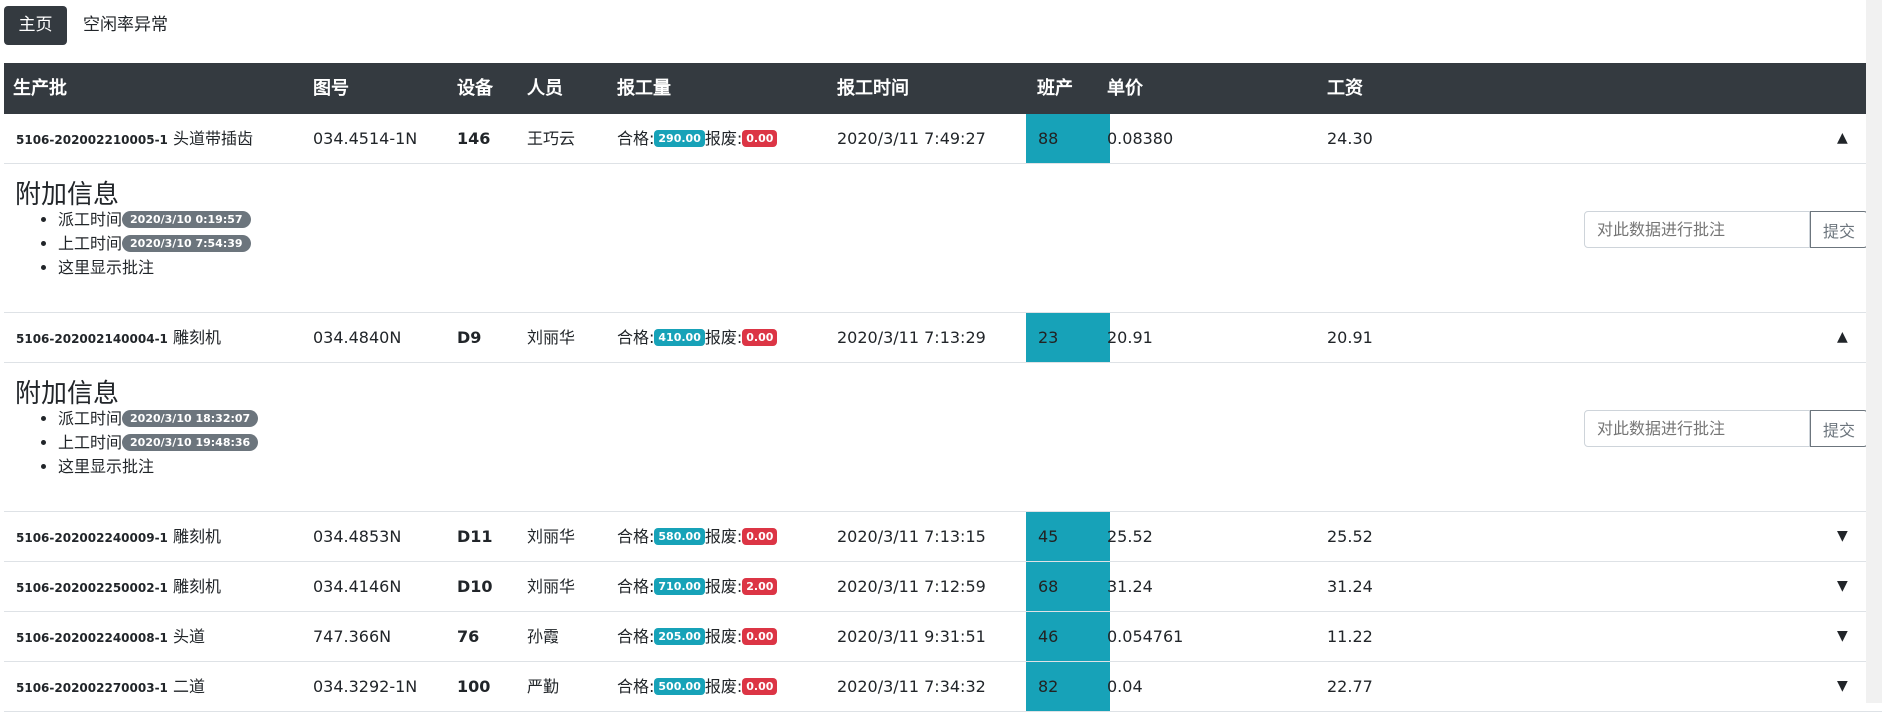  I want to click on quantity-cell: 合格: 580.00 报废: 0.00, so click(697, 536).